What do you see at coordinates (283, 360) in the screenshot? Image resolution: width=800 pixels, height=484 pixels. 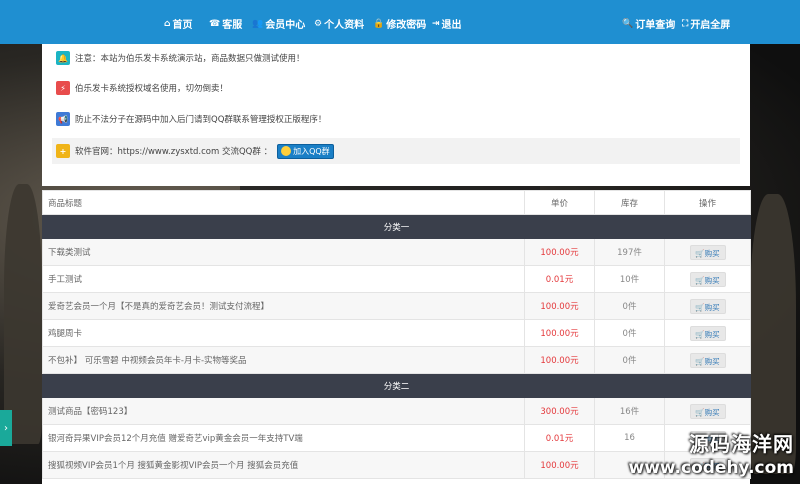 I see `product-title: 不包补】 可乐雪碧 中视频会员年卡-月卡-实物等奖品` at bounding box center [283, 360].